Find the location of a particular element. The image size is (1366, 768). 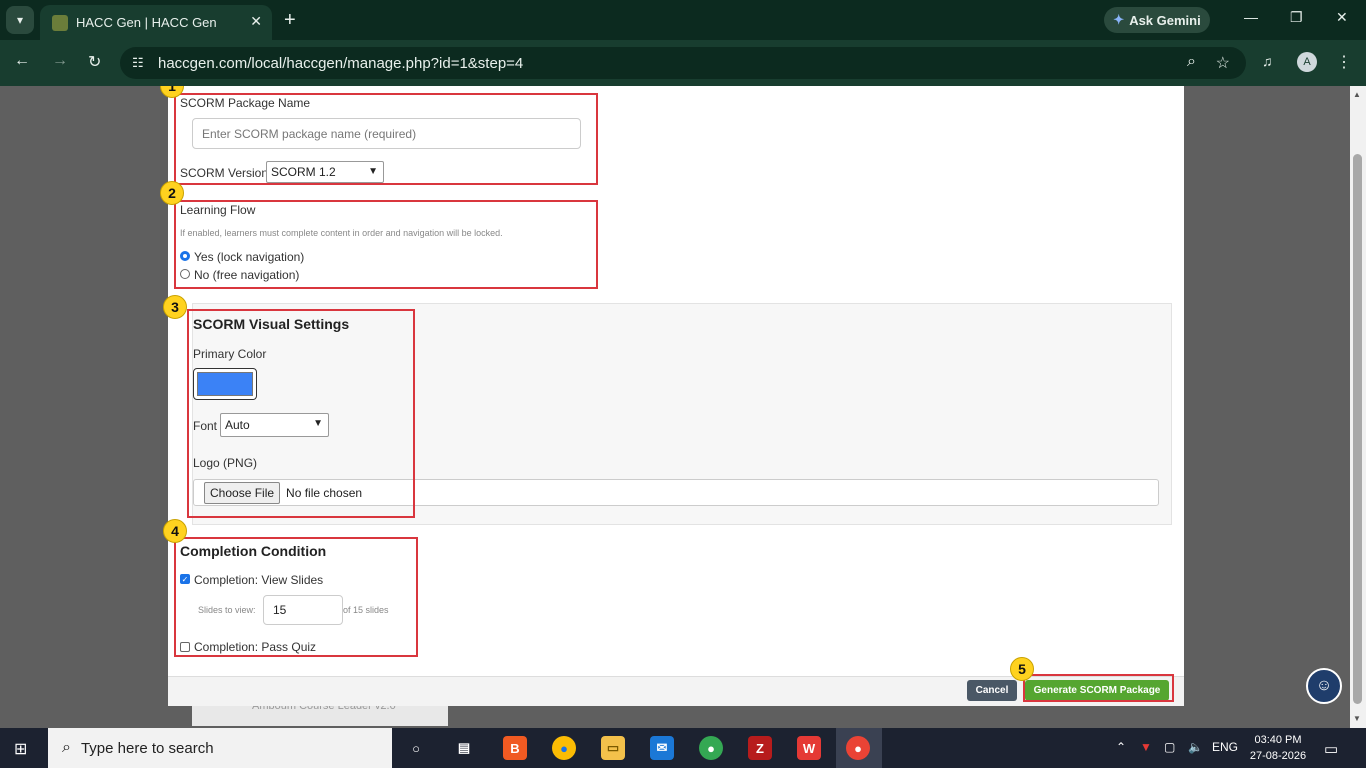

task-view-icon: ▤ is located at coordinates (464, 748).